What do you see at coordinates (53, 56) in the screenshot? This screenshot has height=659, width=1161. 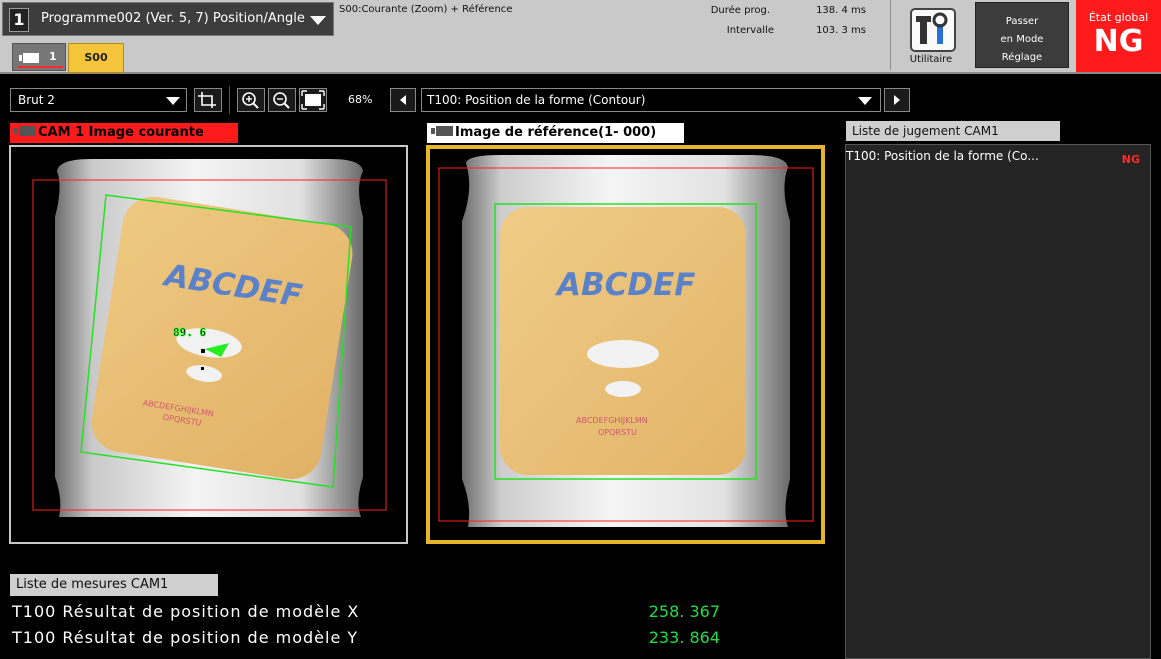 I see `tab-camera-label: 1` at bounding box center [53, 56].